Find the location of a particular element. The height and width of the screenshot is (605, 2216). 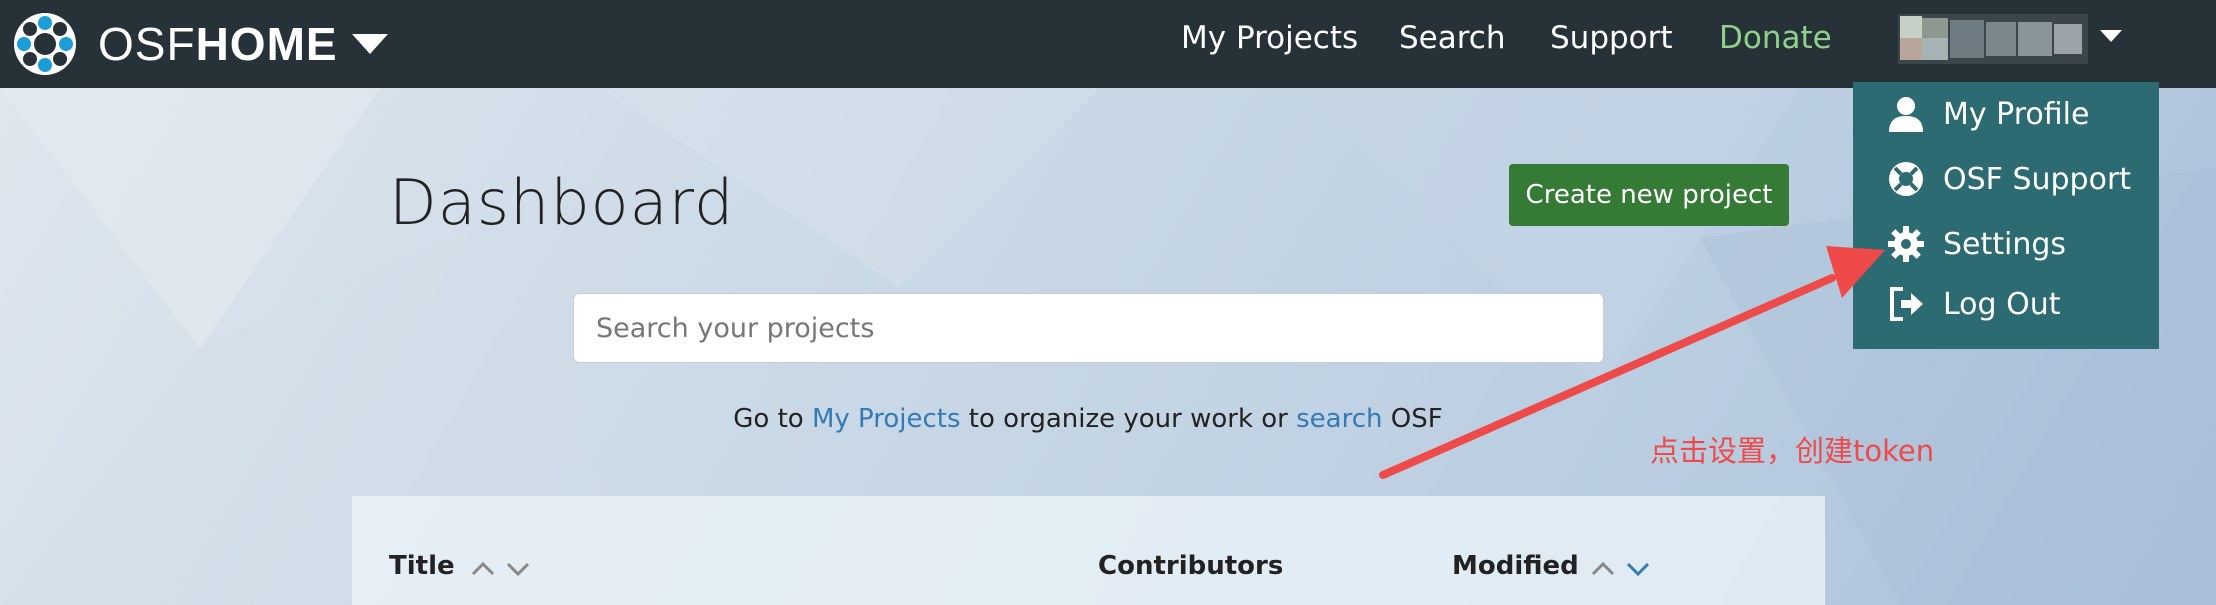

goto-prefix-text: Go to is located at coordinates (772, 419).